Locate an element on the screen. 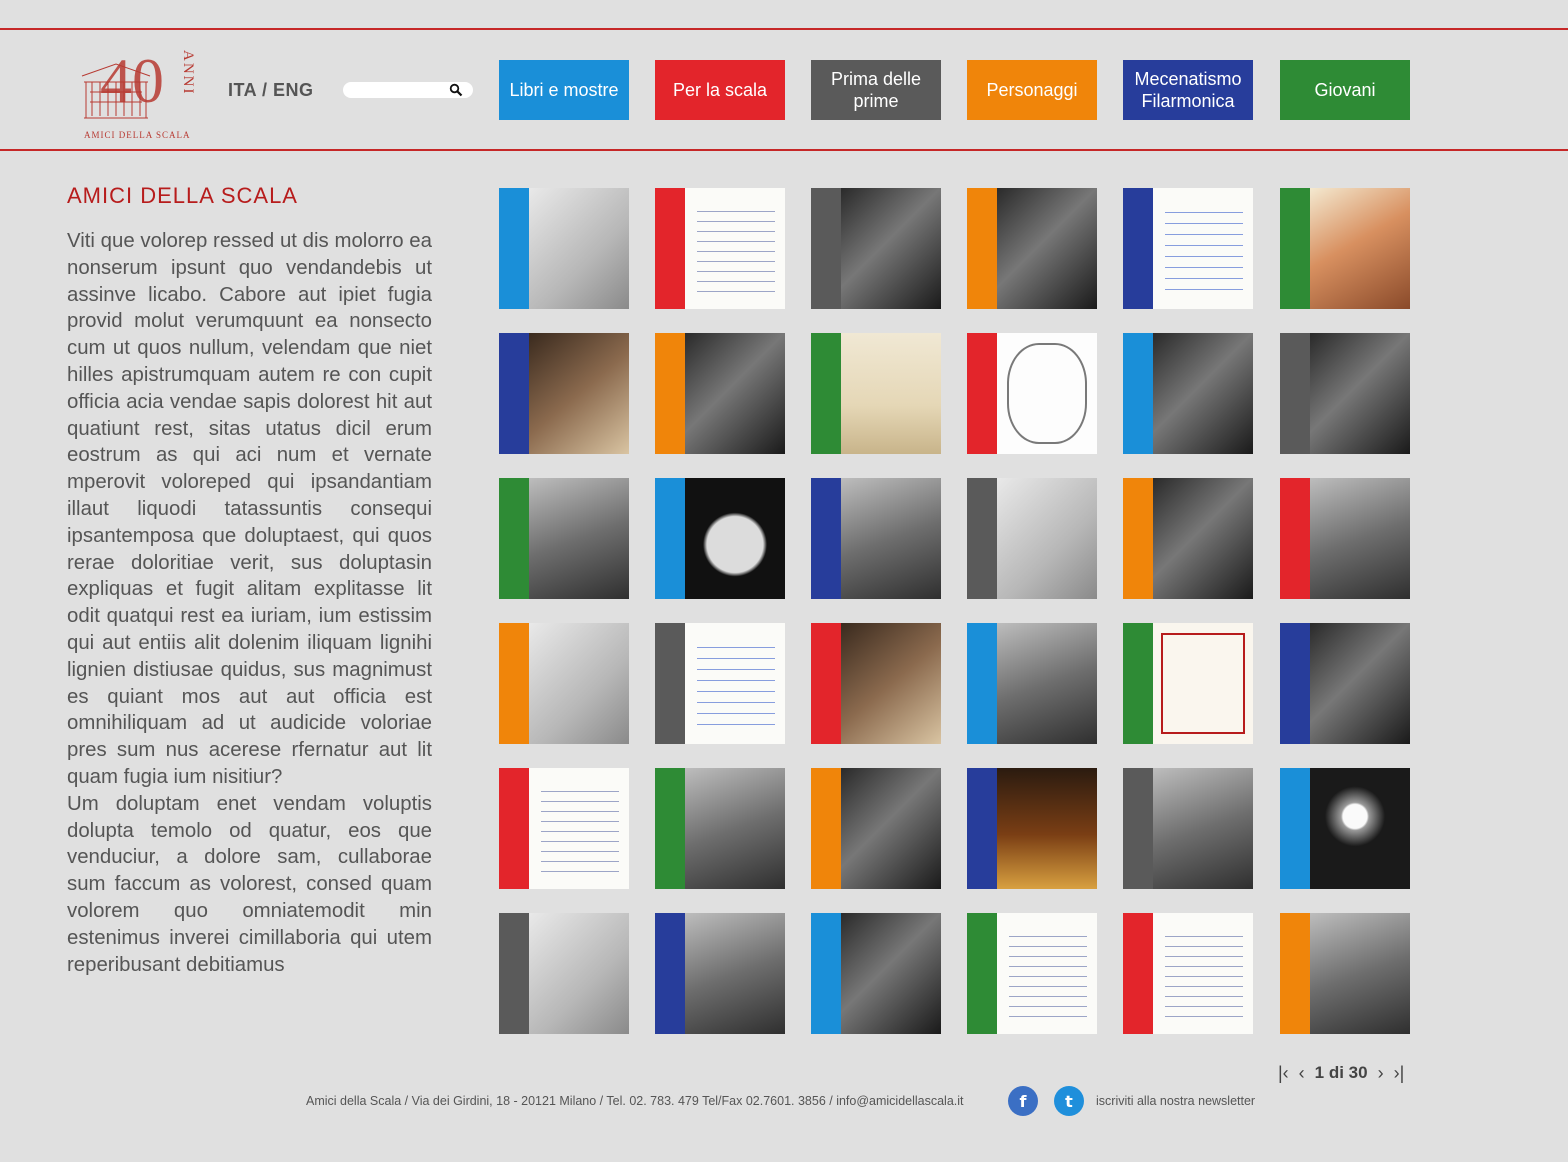 Image resolution: width=1568 pixels, height=1162 pixels. prev-page-button: ‹ is located at coordinates (1302, 1073).